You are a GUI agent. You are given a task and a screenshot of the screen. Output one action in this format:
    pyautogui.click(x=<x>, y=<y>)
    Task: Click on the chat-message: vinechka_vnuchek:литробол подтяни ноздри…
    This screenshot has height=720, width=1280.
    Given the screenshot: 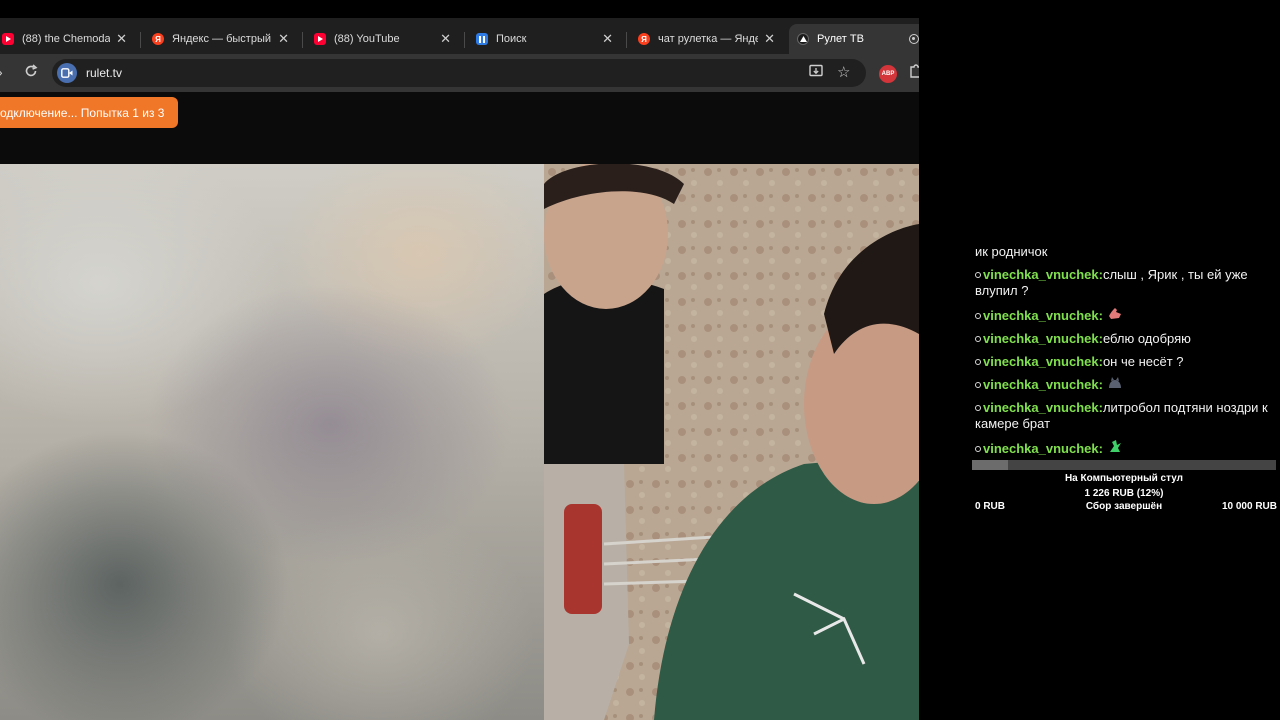 What is the action you would take?
    pyautogui.click(x=1124, y=416)
    